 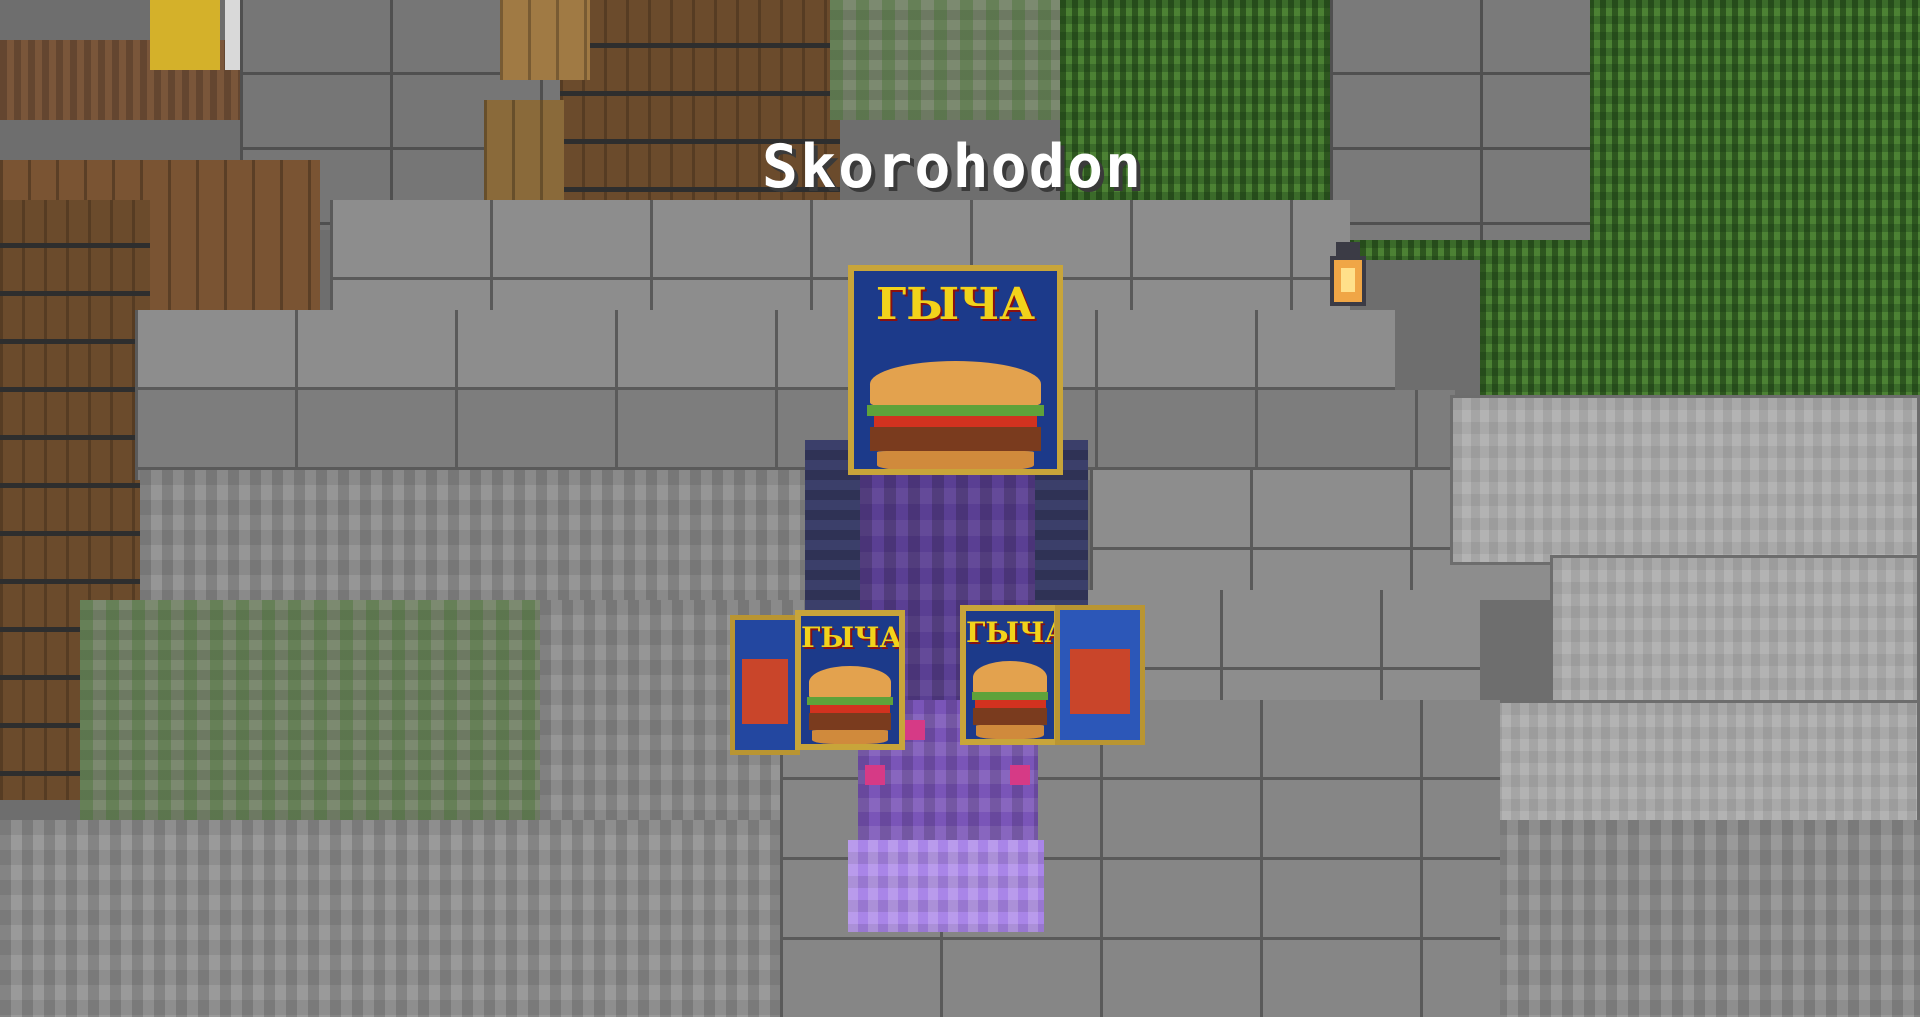 What do you see at coordinates (765, 355) in the screenshot?
I see `stone-brick-wall-middle` at bounding box center [765, 355].